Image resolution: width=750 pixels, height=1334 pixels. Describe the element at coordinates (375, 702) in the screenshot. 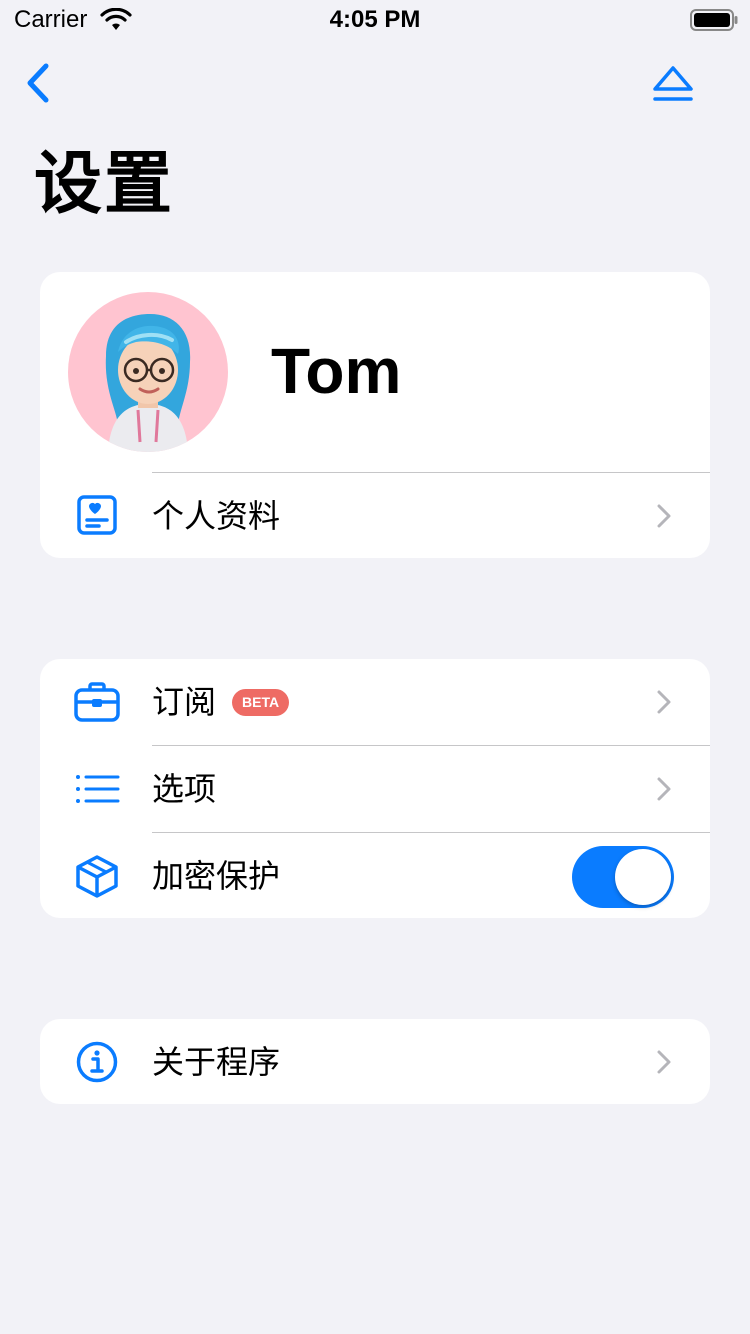

I see `row-subscription: 订阅 BETA` at that location.